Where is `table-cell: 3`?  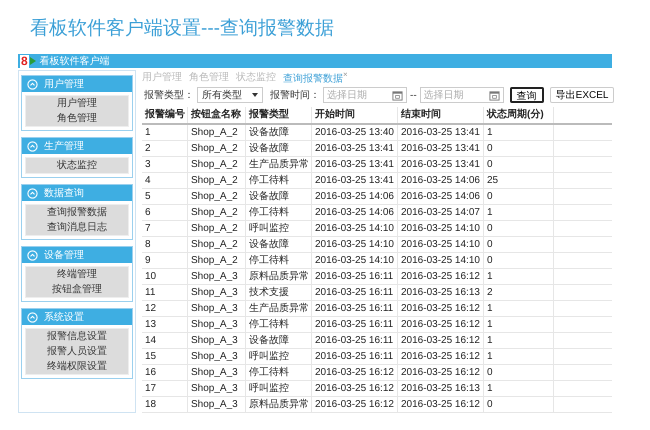
table-cell: 3 is located at coordinates (165, 164).